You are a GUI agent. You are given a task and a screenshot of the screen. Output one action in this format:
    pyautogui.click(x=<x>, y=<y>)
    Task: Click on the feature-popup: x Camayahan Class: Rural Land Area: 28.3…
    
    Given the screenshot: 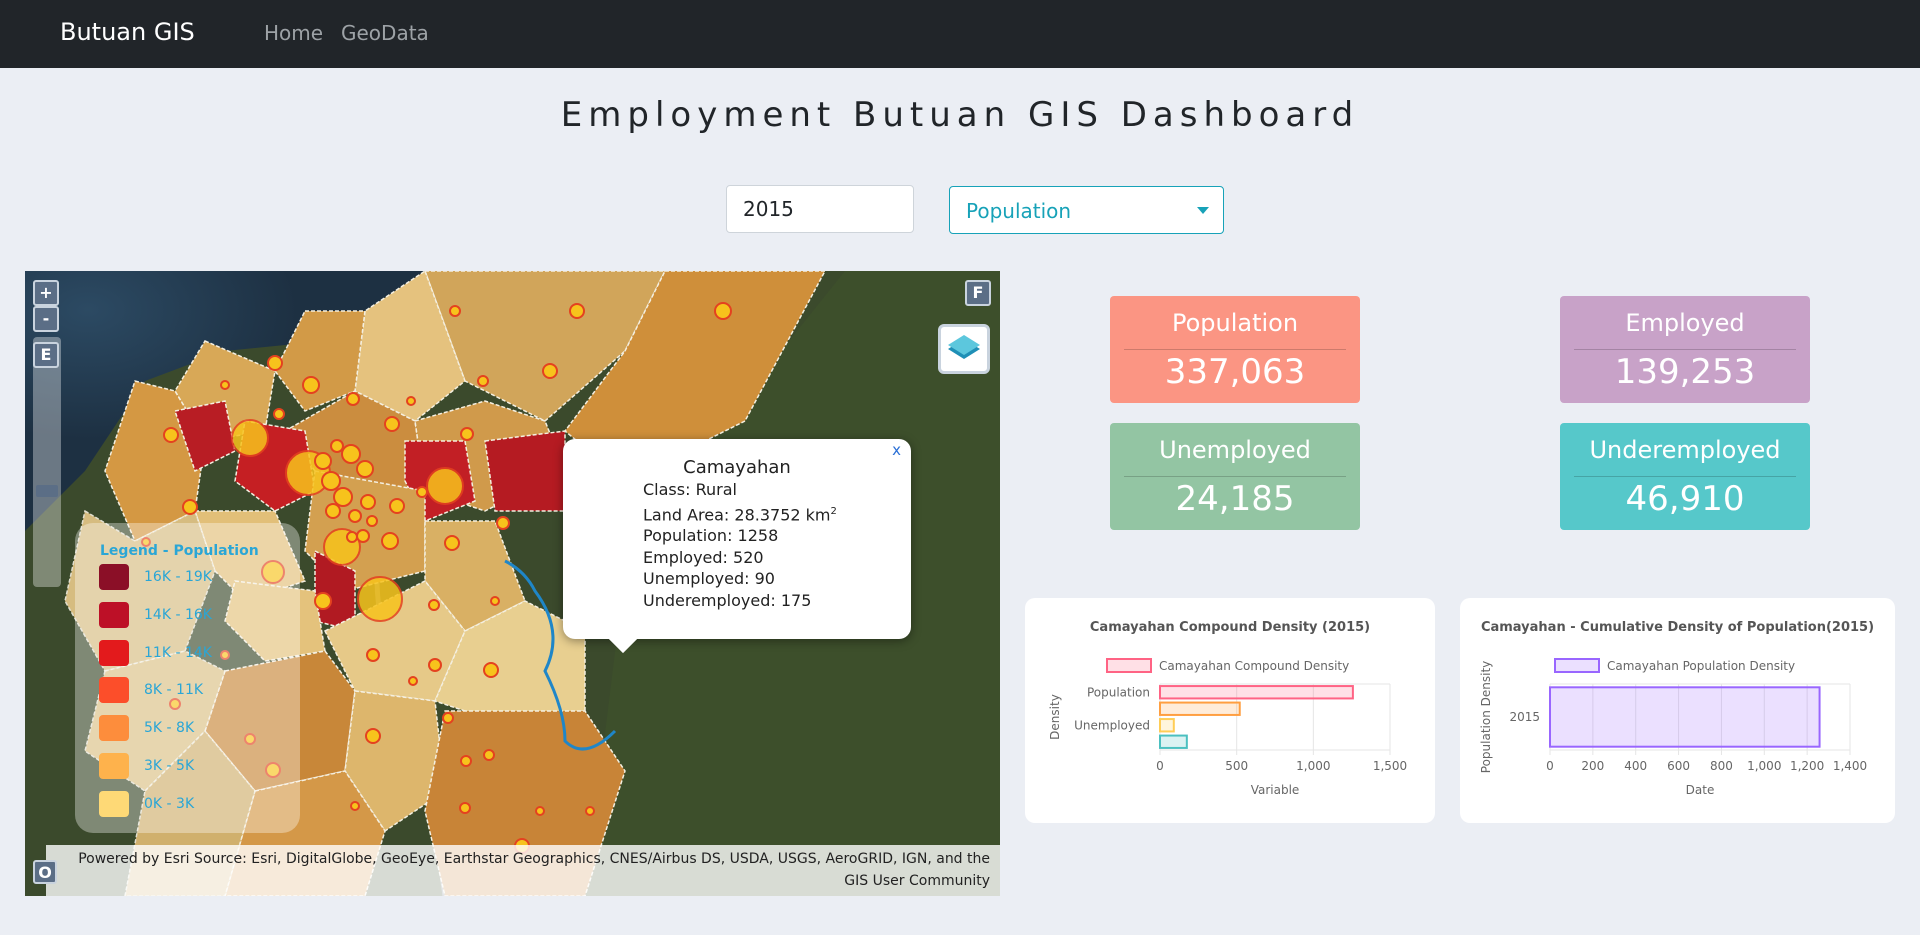 What is the action you would take?
    pyautogui.click(x=737, y=546)
    